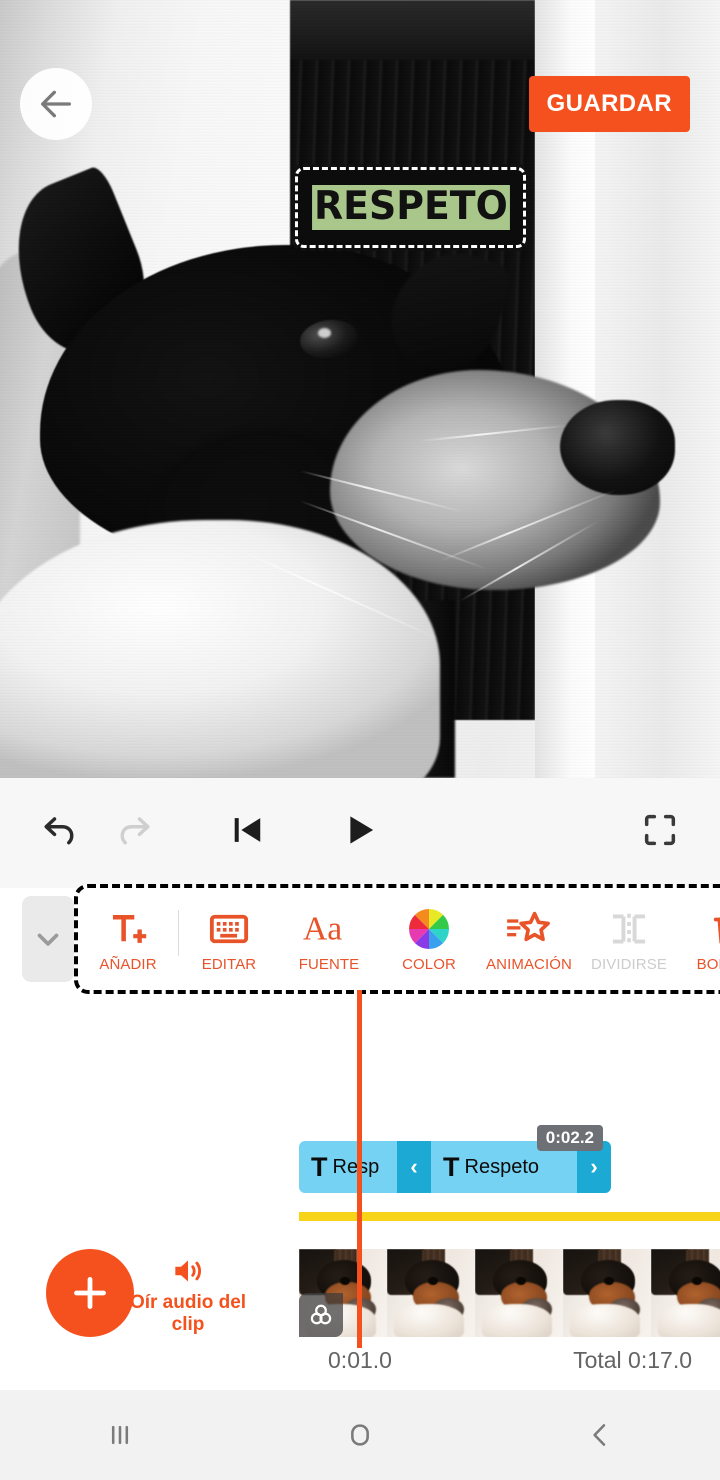 The image size is (720, 1480). Describe the element at coordinates (229, 964) in the screenshot. I see `tool-label: EDITAR` at that location.